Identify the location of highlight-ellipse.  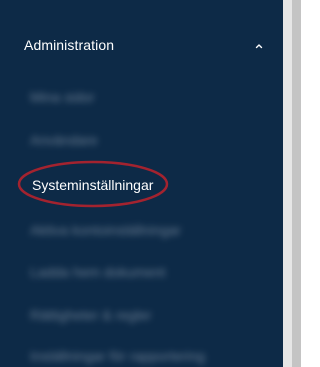
(93, 184).